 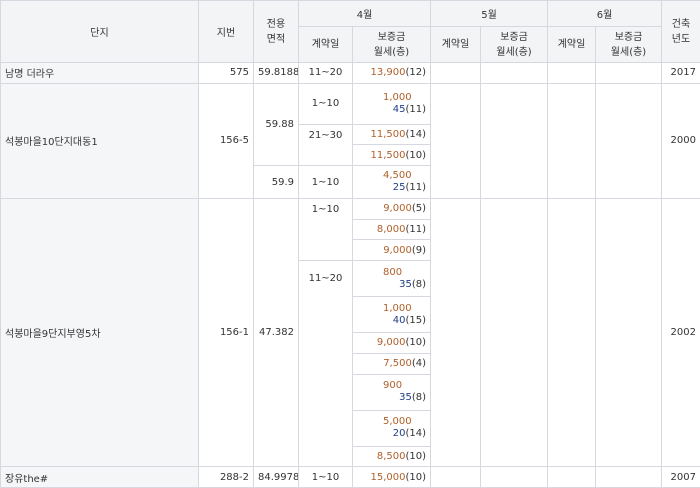 What do you see at coordinates (226, 32) in the screenshot?
I see `header-lot: 지번` at bounding box center [226, 32].